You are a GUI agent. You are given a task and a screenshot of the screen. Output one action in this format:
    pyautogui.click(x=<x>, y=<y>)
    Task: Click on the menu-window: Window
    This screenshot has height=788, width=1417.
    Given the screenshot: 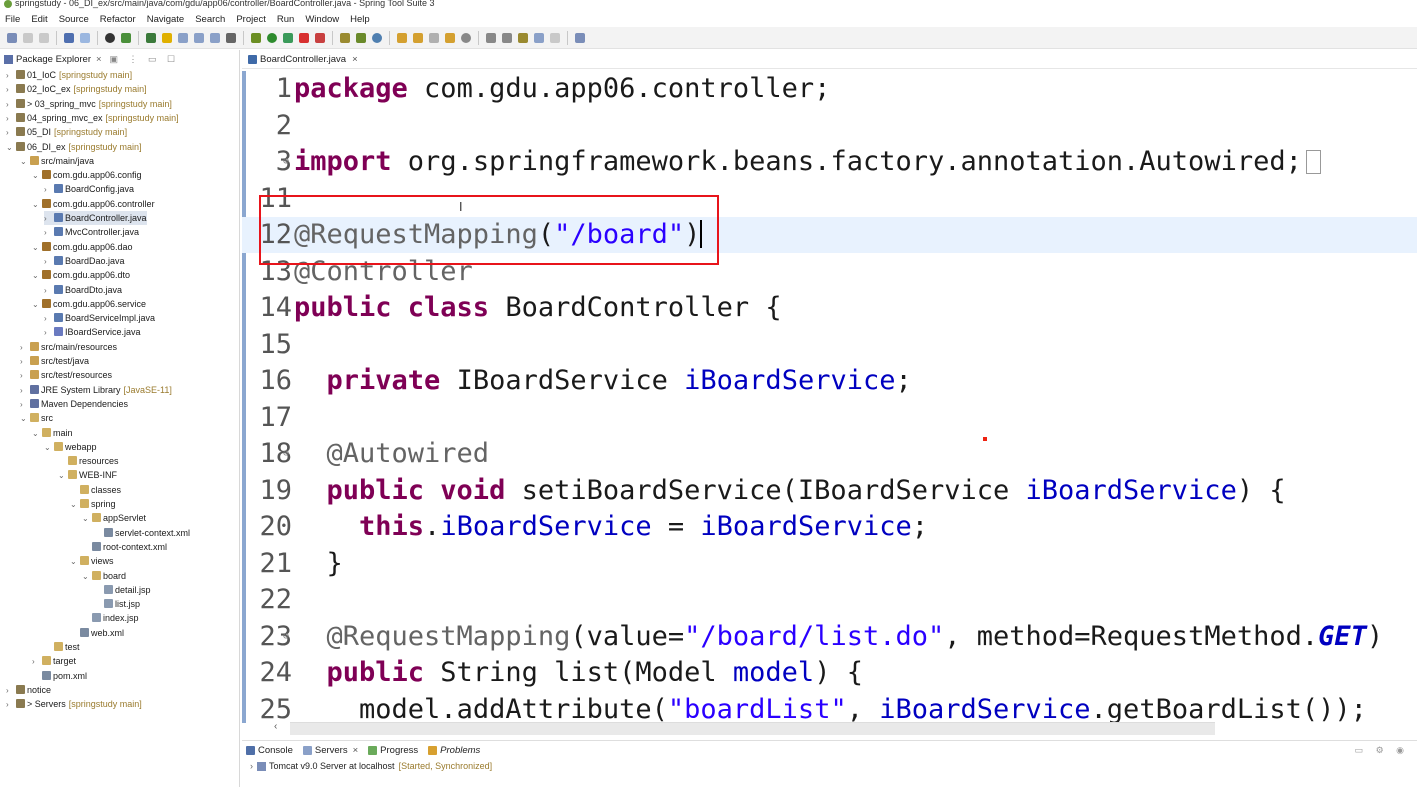 What is the action you would take?
    pyautogui.click(x=322, y=19)
    